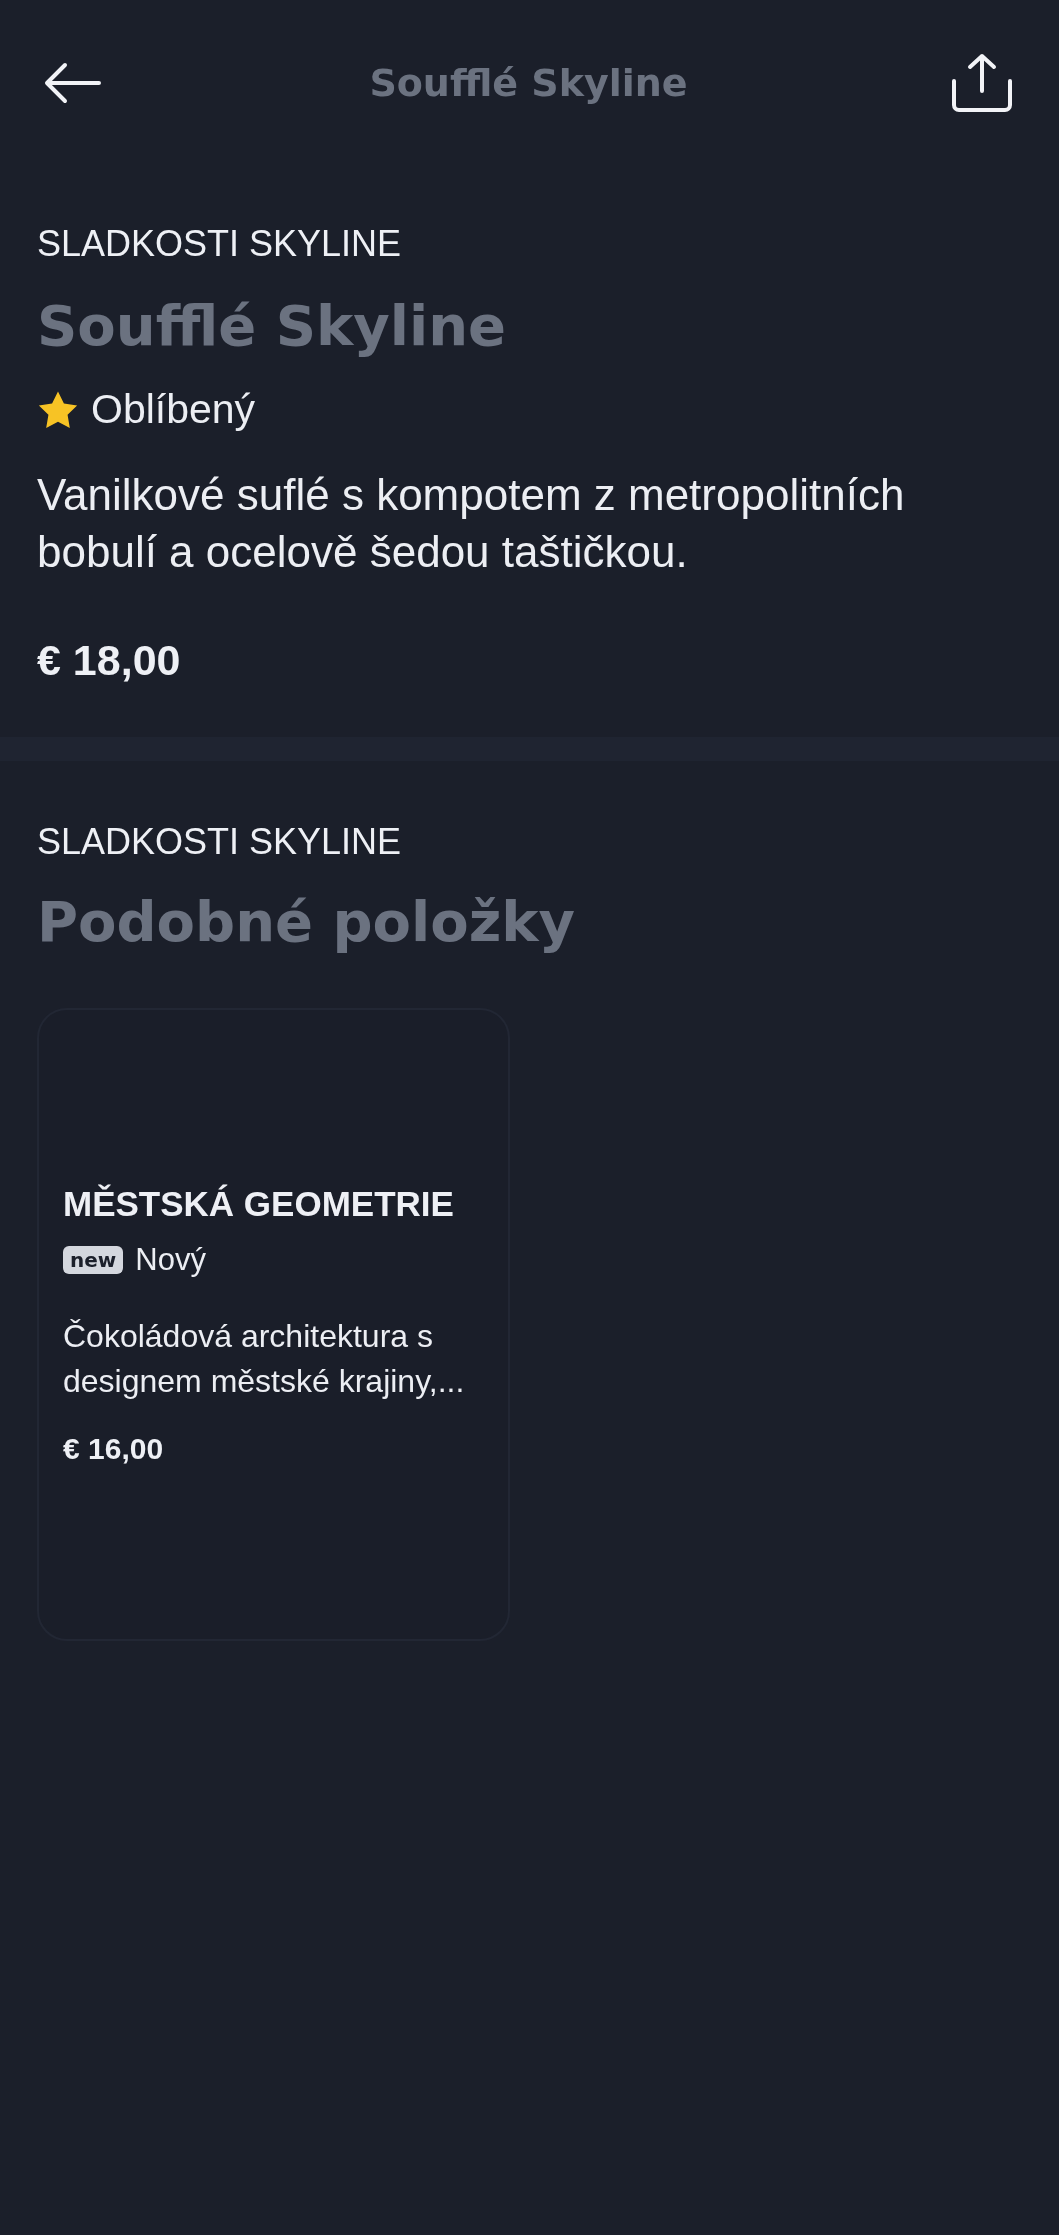 This screenshot has width=1059, height=2235. What do you see at coordinates (258, 1203) in the screenshot?
I see `card-title: MĚSTSKÁ GEOMETRIE` at bounding box center [258, 1203].